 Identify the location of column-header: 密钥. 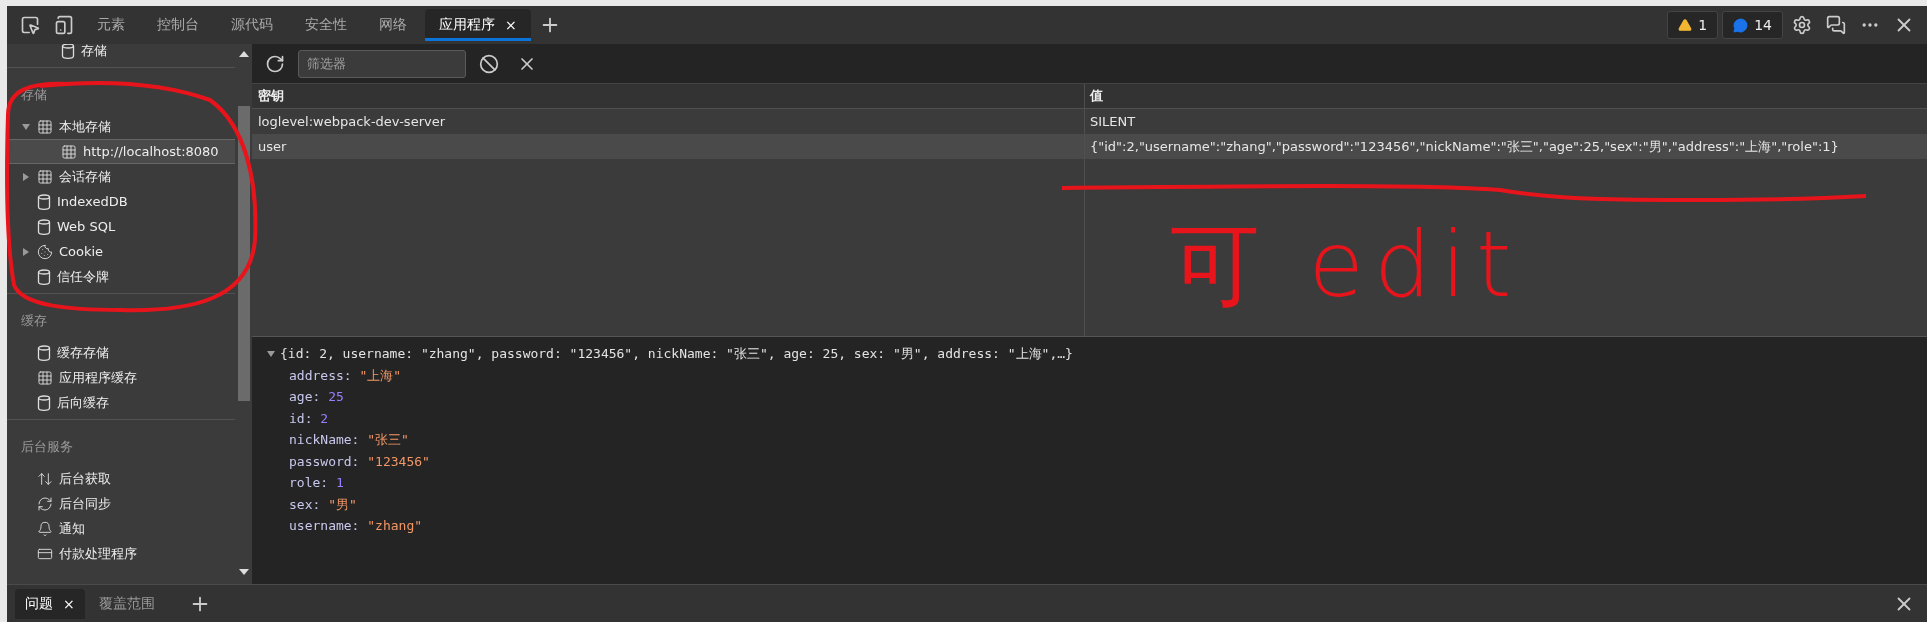
(668, 96).